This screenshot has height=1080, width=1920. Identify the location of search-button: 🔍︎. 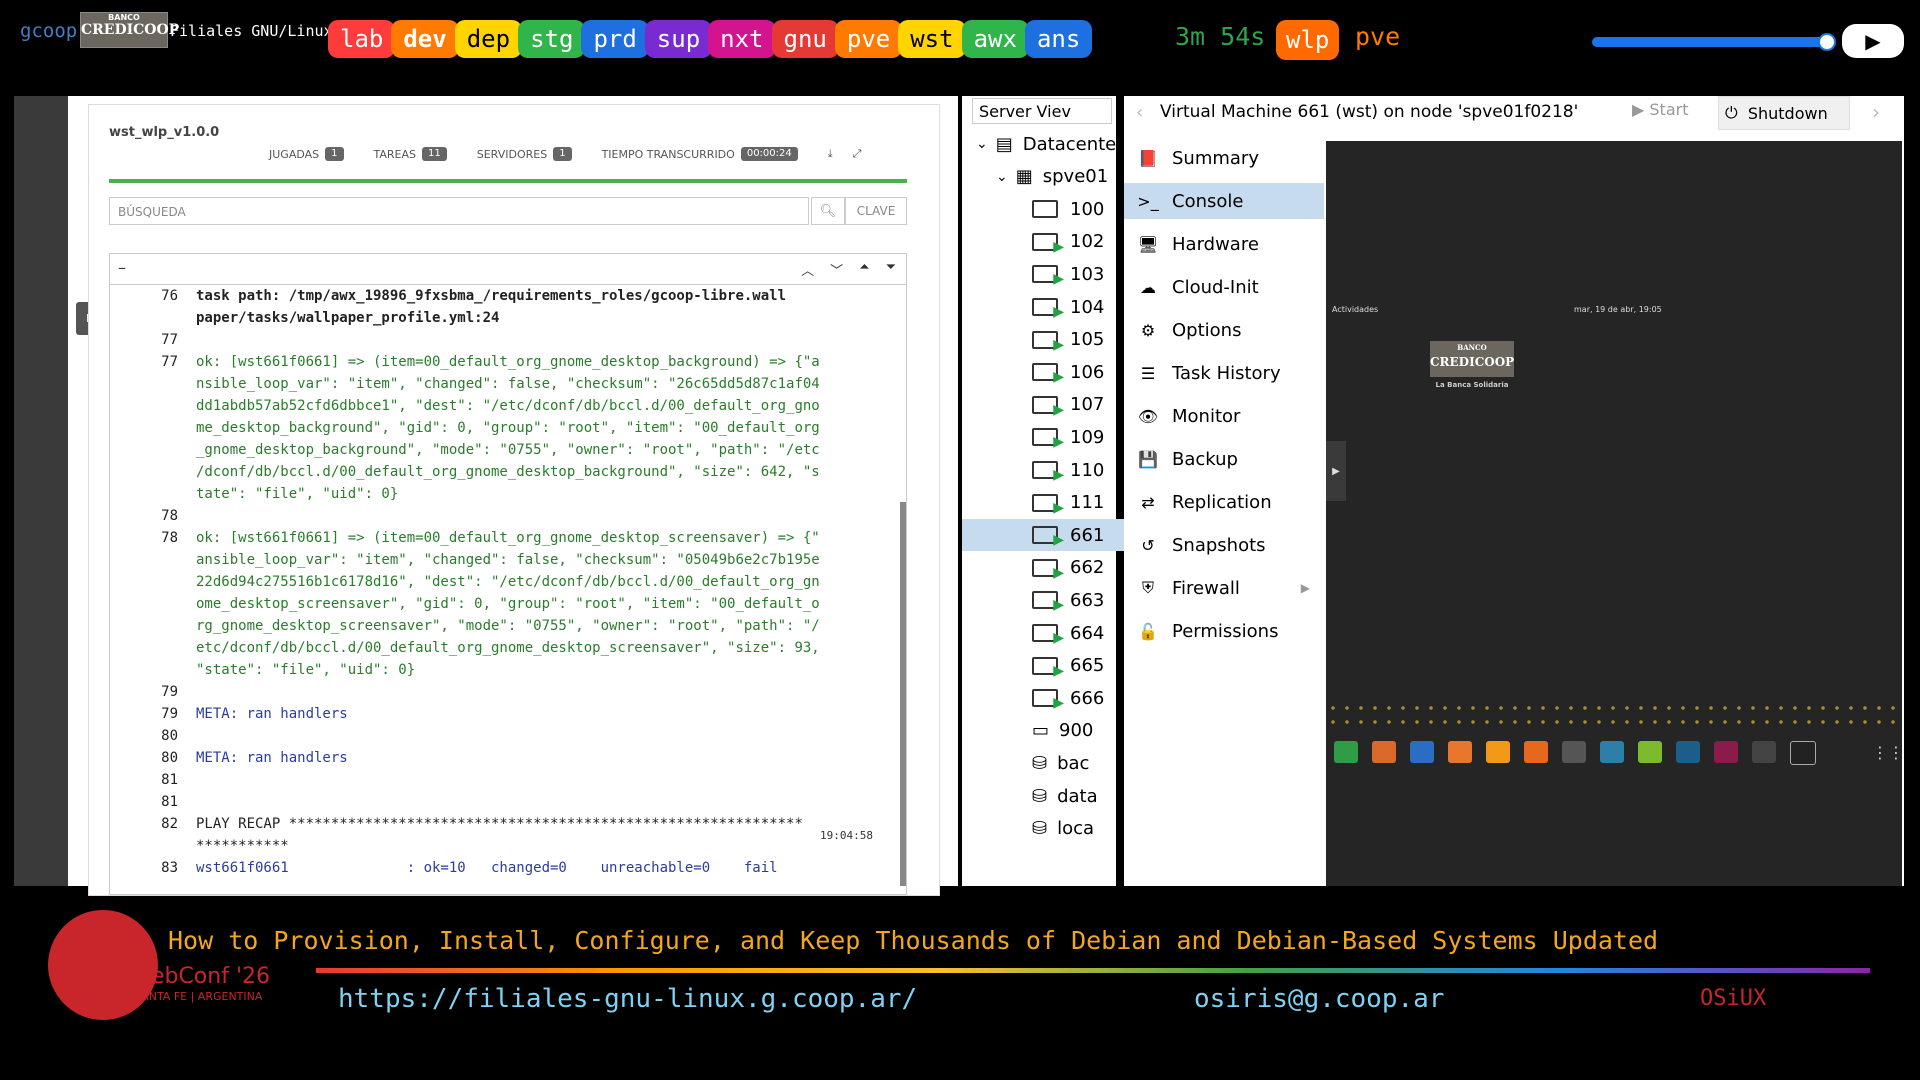
(828, 211).